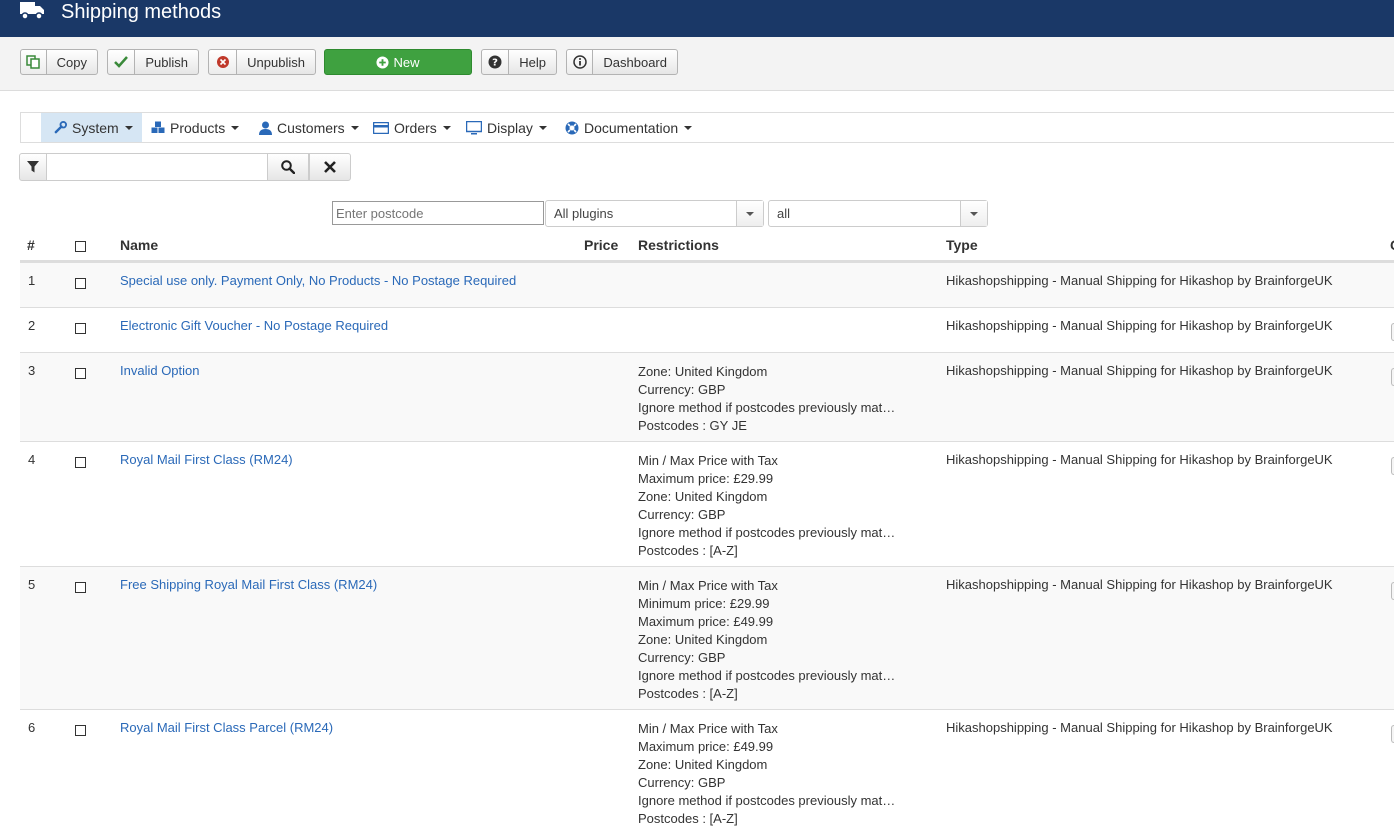  I want to click on menu-customers-label: Customers, so click(311, 127).